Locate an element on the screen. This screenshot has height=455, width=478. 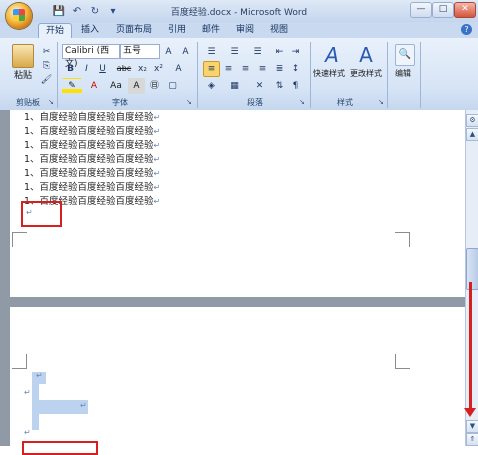
scroll-down-button: ▼ is located at coordinates (472, 426).